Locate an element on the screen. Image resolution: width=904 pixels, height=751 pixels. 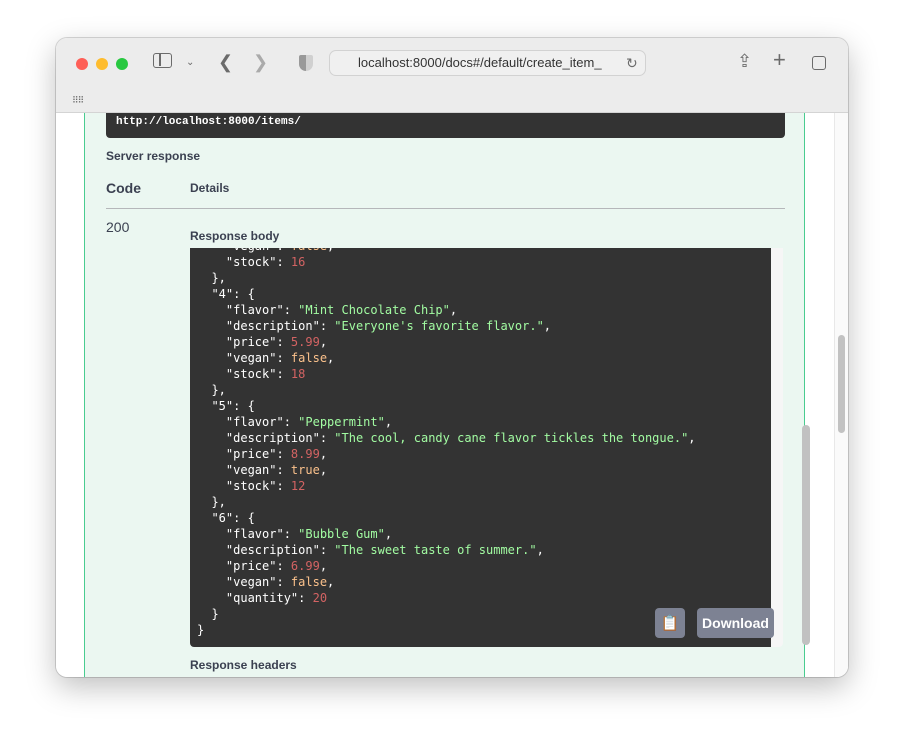
code-token: "Mint Chocolate Chip" is located at coordinates (374, 310).